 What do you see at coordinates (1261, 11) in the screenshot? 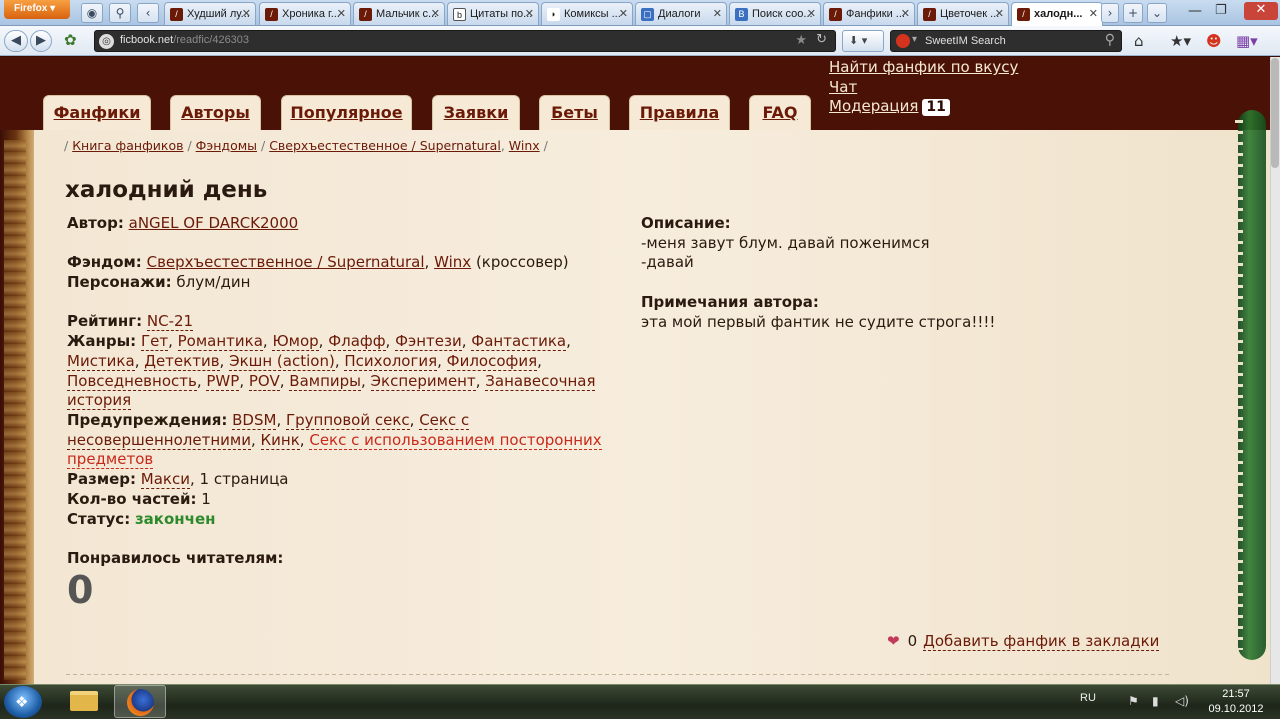
I see `close-window-icon: ✕` at bounding box center [1261, 11].